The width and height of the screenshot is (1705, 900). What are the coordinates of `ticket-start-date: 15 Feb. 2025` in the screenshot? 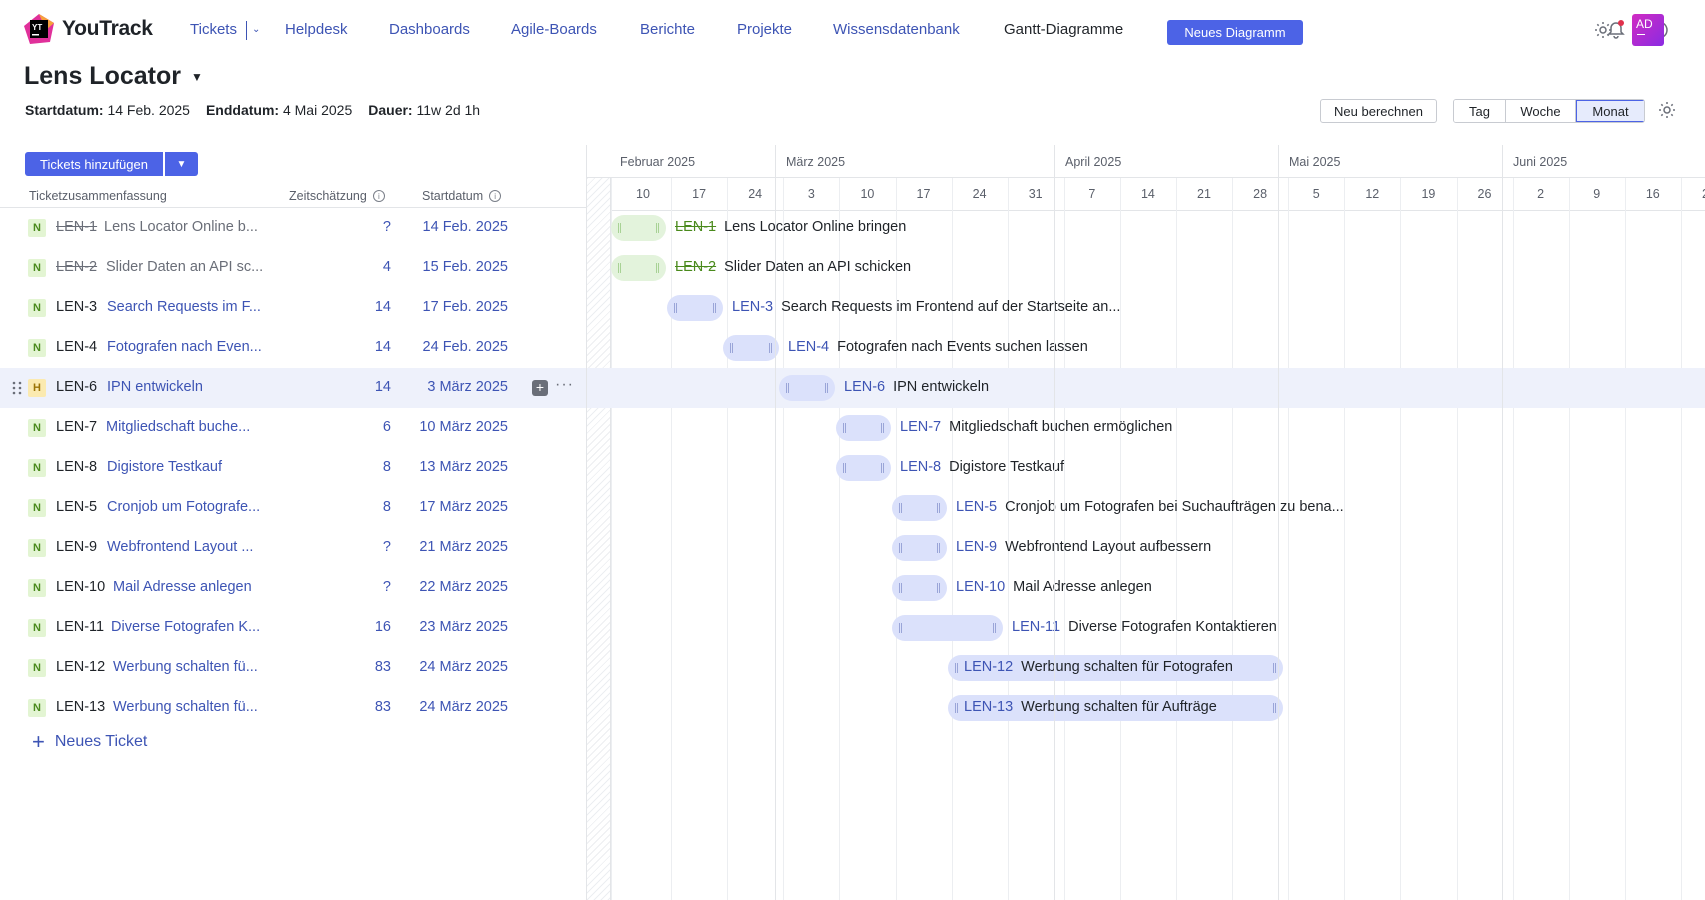 It's located at (465, 267).